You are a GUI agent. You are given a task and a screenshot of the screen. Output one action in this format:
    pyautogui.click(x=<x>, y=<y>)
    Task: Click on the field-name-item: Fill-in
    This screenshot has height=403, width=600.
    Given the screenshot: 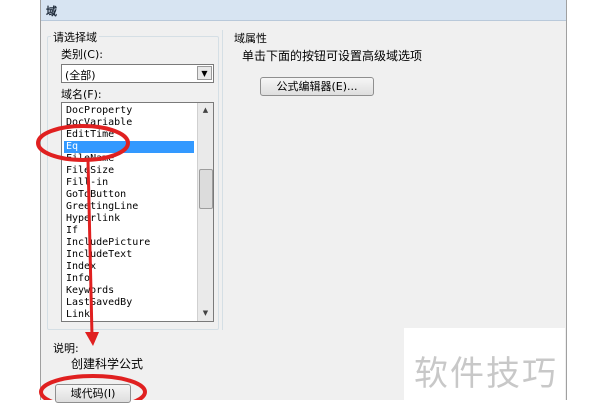 What is the action you would take?
    pyautogui.click(x=129, y=183)
    